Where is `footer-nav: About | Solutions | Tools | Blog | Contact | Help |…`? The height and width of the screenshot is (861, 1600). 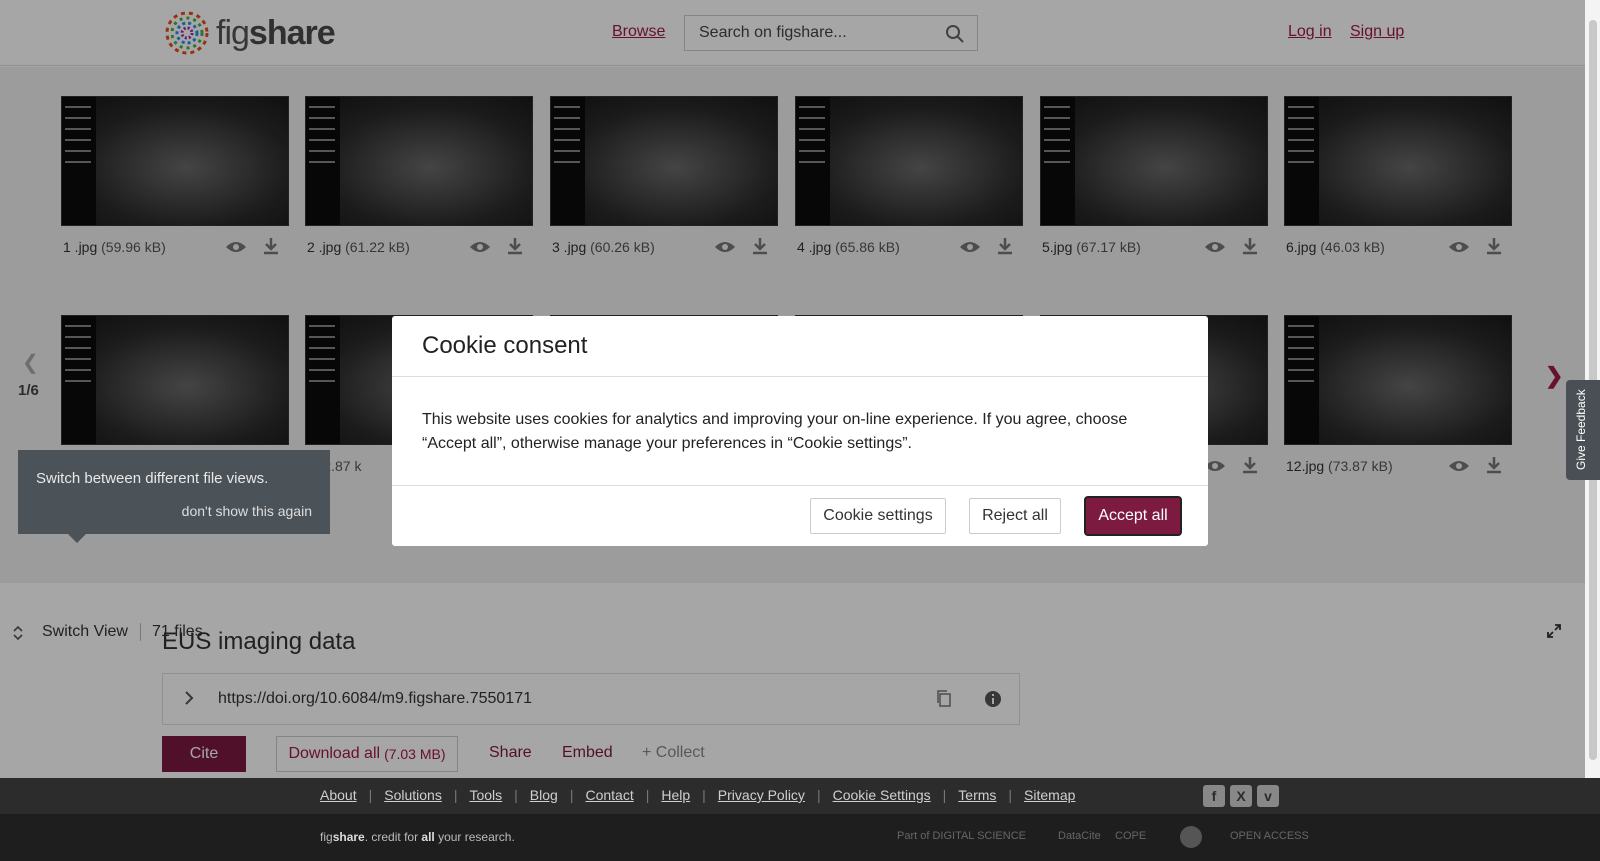
footer-nav: About | Solutions | Tools | Blog | Contact | Help |… is located at coordinates (697, 795).